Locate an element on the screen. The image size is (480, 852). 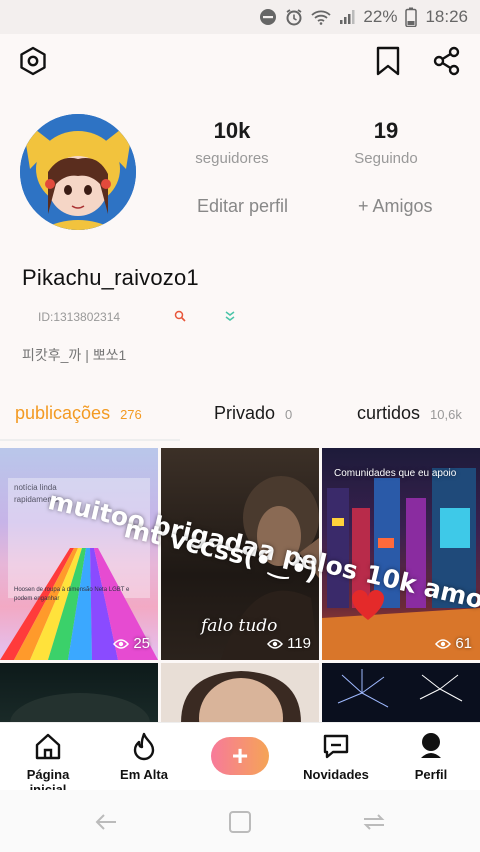
following-count: 19 is located at coordinates (386, 130).